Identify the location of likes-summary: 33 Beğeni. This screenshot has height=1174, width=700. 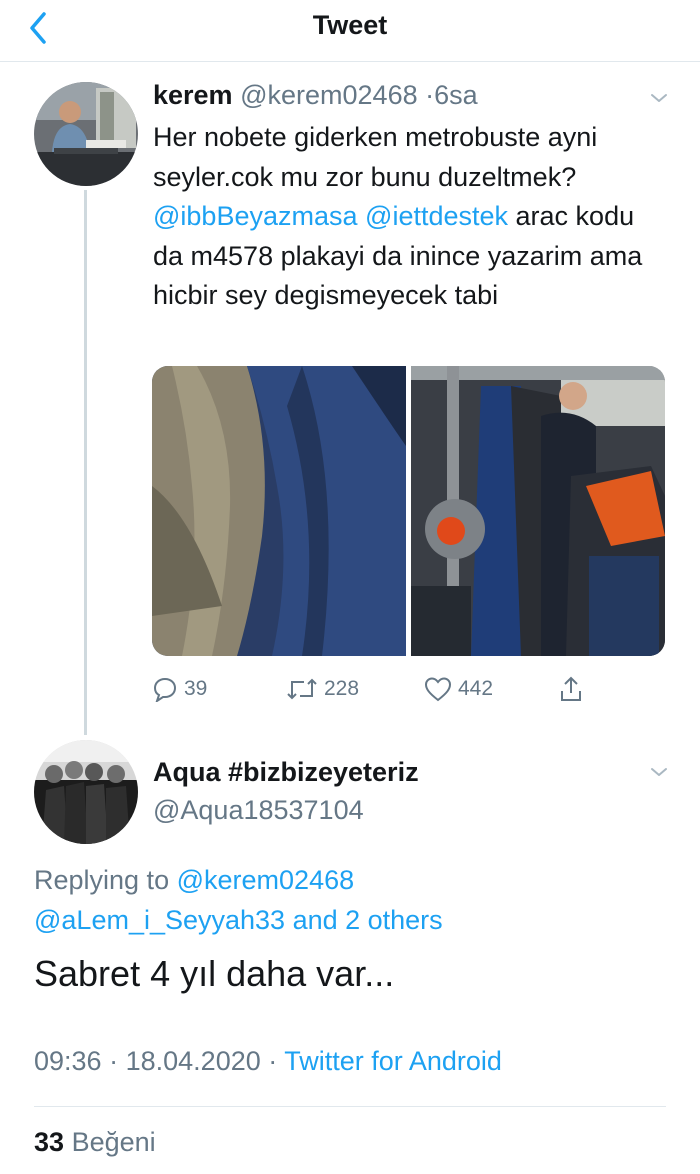
(95, 1142).